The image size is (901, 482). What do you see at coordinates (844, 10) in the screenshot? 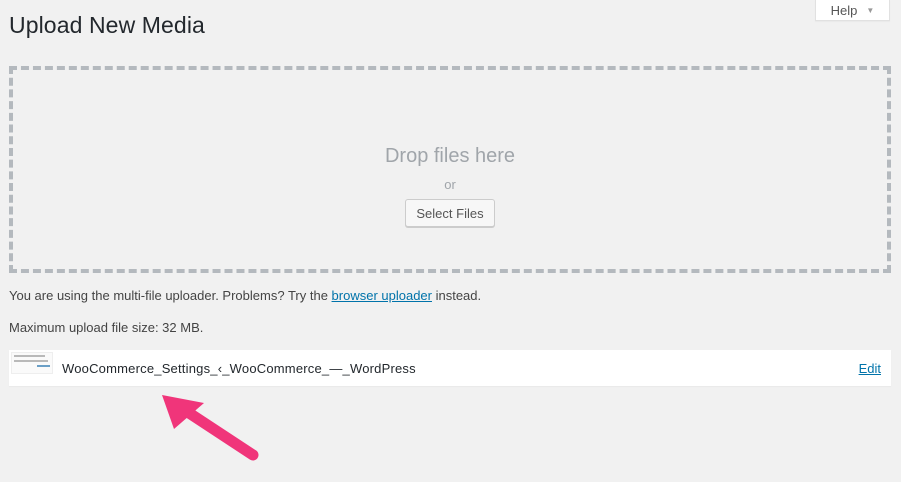
I see `help-label: Help` at bounding box center [844, 10].